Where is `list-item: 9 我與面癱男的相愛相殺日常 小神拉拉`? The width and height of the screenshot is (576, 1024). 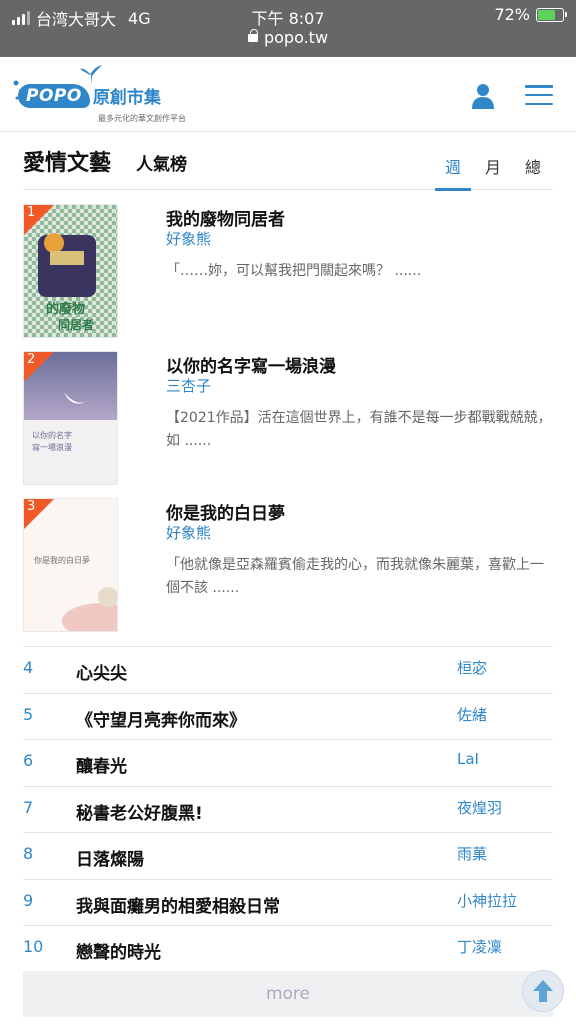
list-item: 9 我與面癱男的相愛相殺日常 小神拉拉 is located at coordinates (288, 902).